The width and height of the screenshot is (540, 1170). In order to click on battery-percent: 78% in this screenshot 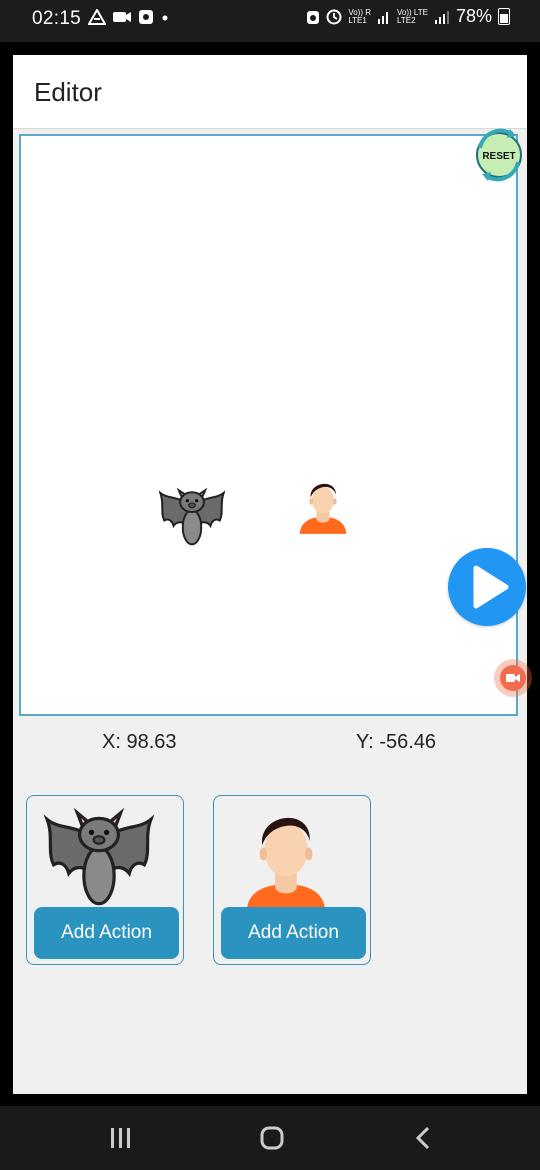, I will do `click(473, 16)`.